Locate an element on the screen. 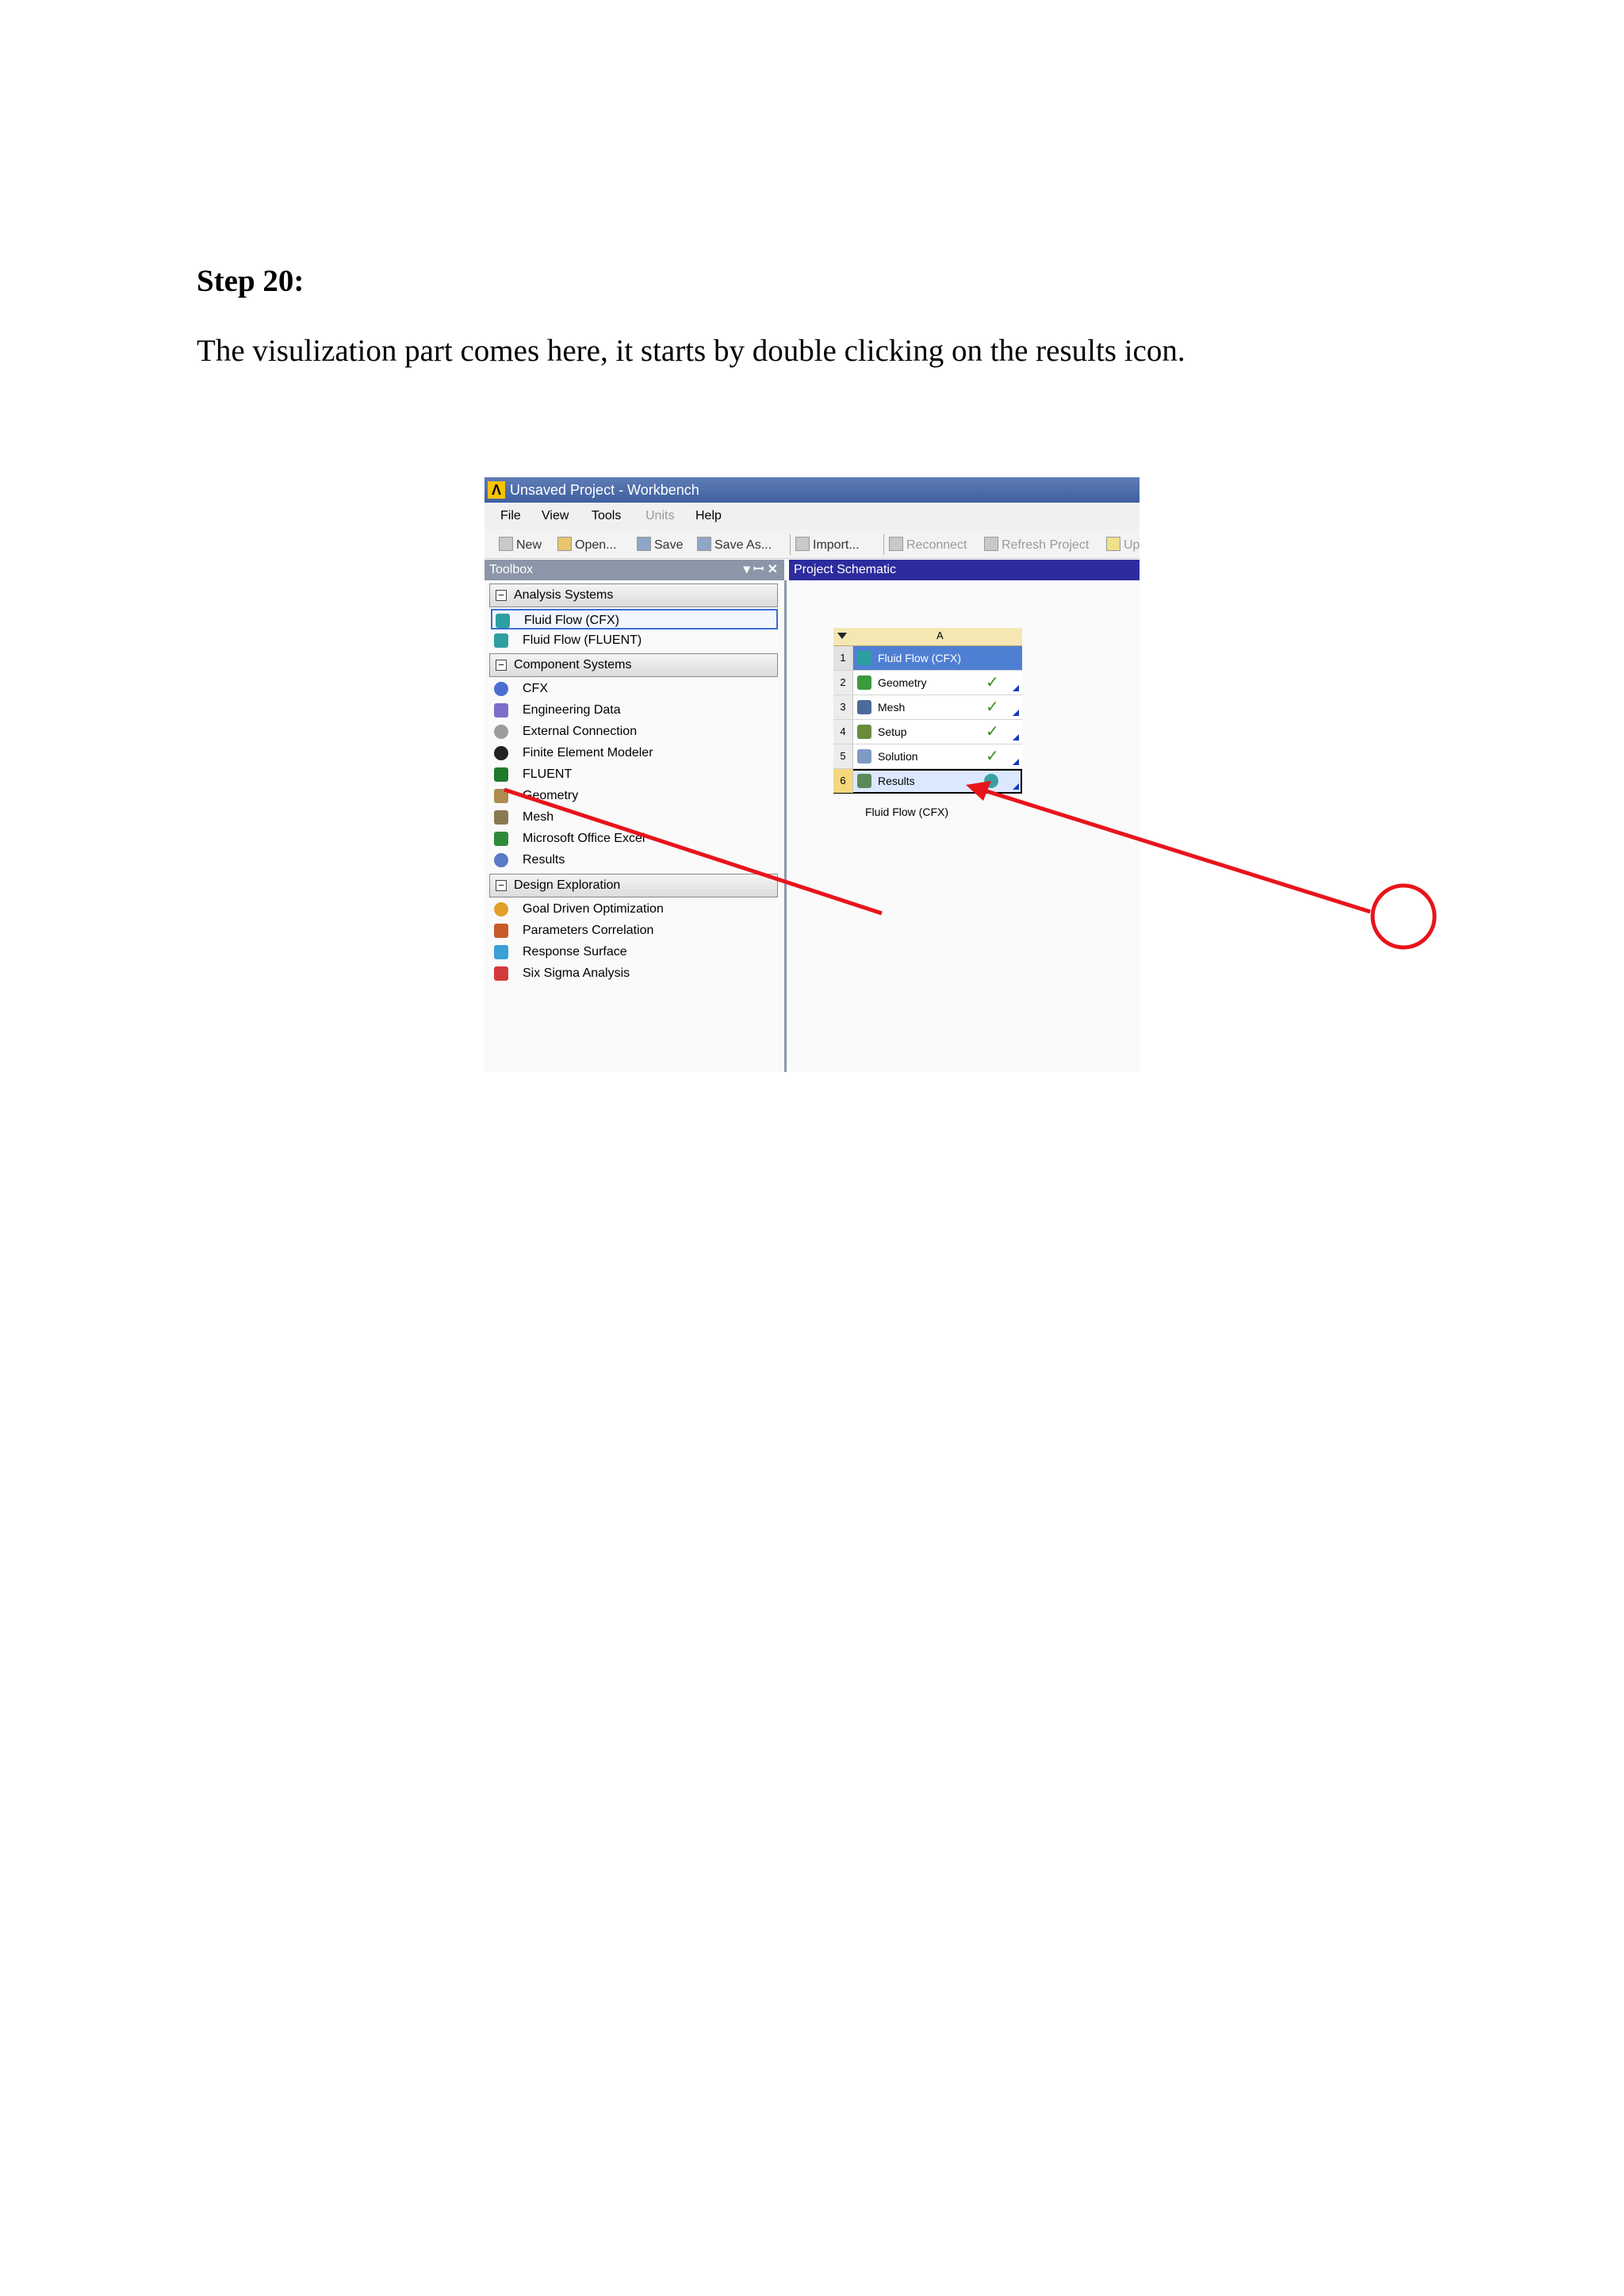 This screenshot has width=1624, height=2296. page-annotation-overlay is located at coordinates (1201, 866).